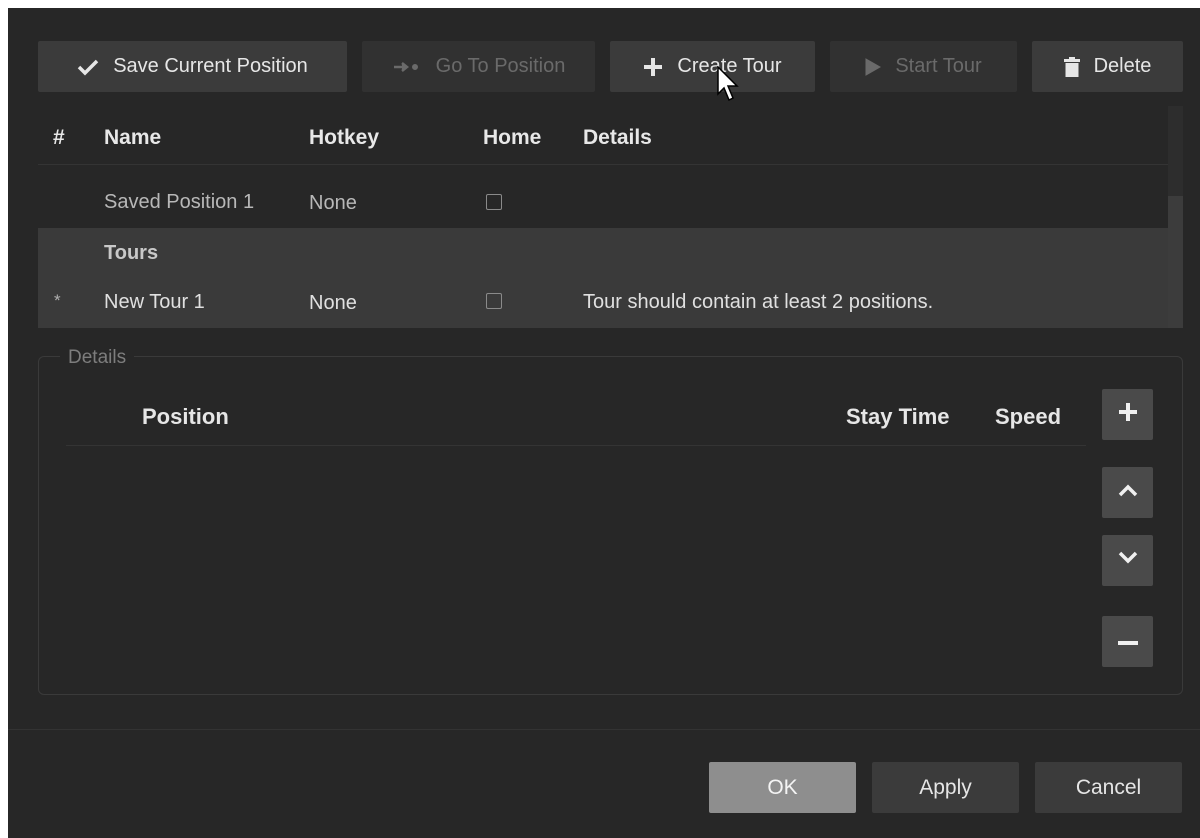  What do you see at coordinates (132, 138) in the screenshot?
I see `column-header-name: Name` at bounding box center [132, 138].